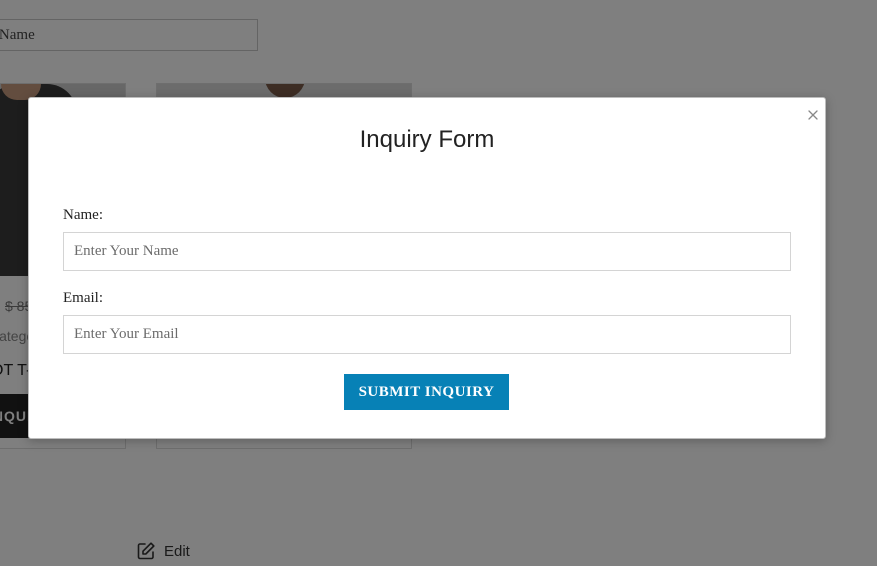 This screenshot has height=566, width=877. Describe the element at coordinates (83, 298) in the screenshot. I see `email-label: Email:` at that location.